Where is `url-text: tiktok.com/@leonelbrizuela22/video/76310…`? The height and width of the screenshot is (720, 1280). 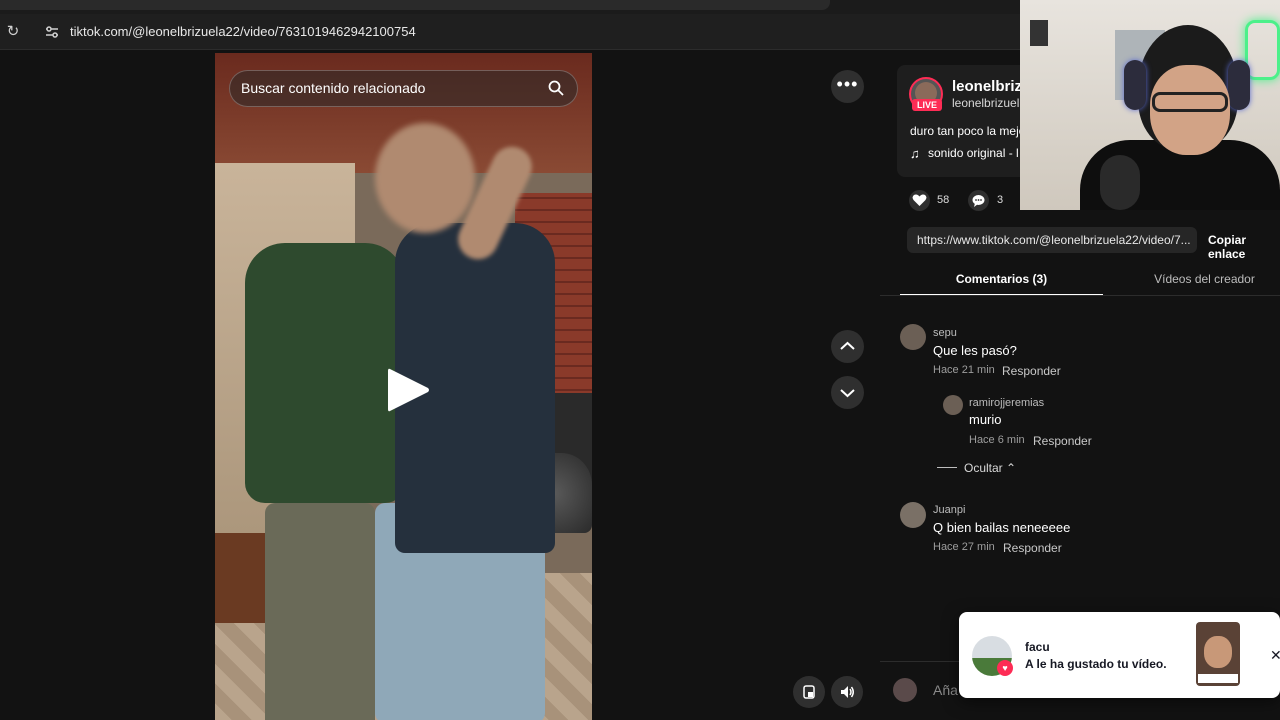 url-text: tiktok.com/@leonelbrizuela22/video/76310… is located at coordinates (243, 32).